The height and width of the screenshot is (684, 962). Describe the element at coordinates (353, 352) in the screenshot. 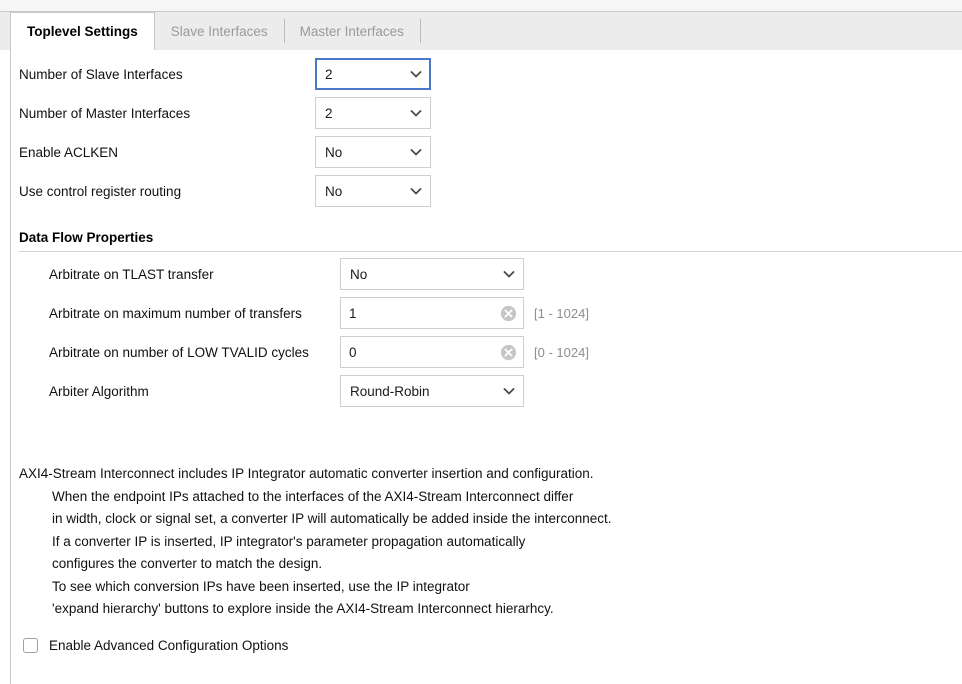

I see `input-value: 0` at that location.